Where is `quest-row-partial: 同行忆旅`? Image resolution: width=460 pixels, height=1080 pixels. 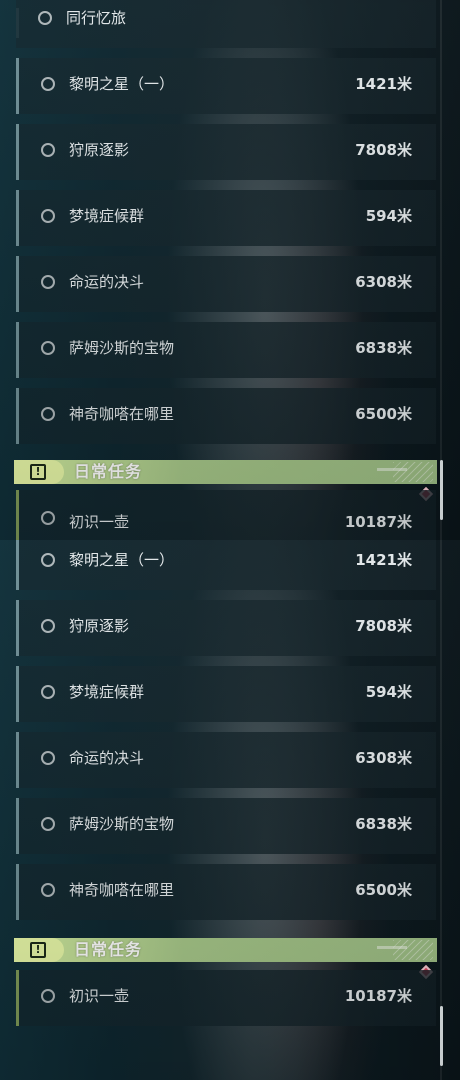
quest-row-partial: 同行忆旅 is located at coordinates (226, 24).